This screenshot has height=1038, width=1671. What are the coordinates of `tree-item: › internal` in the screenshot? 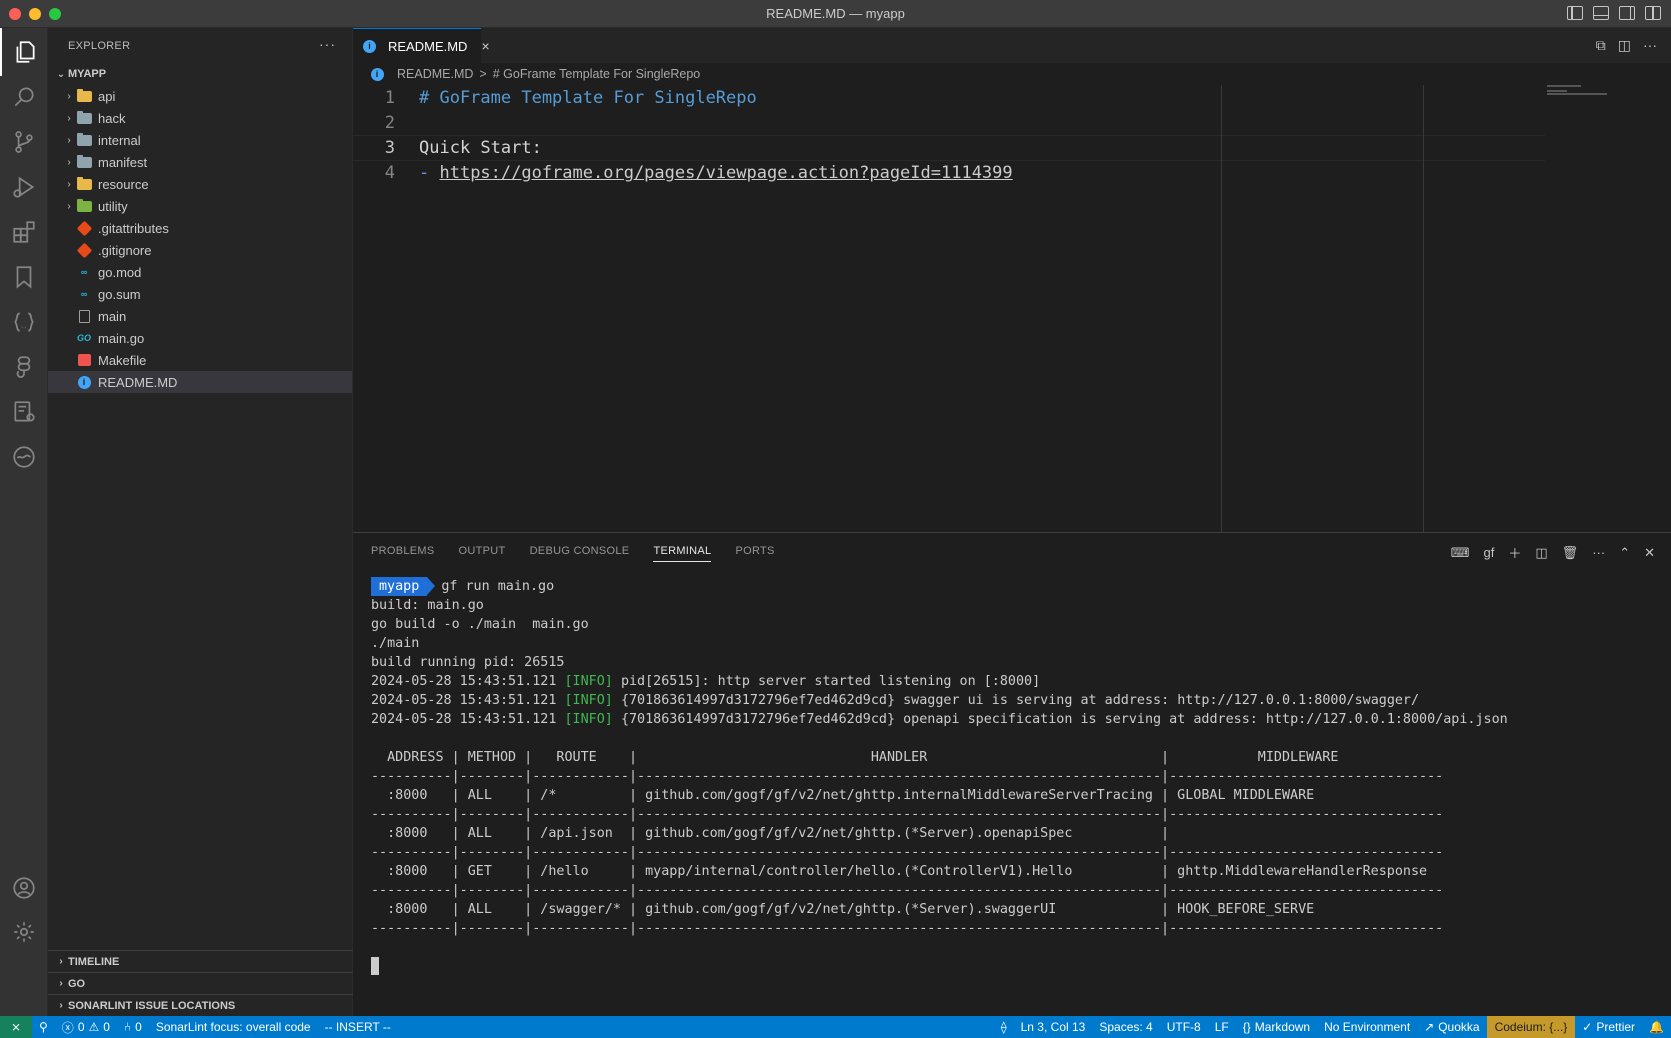 It's located at (200, 140).